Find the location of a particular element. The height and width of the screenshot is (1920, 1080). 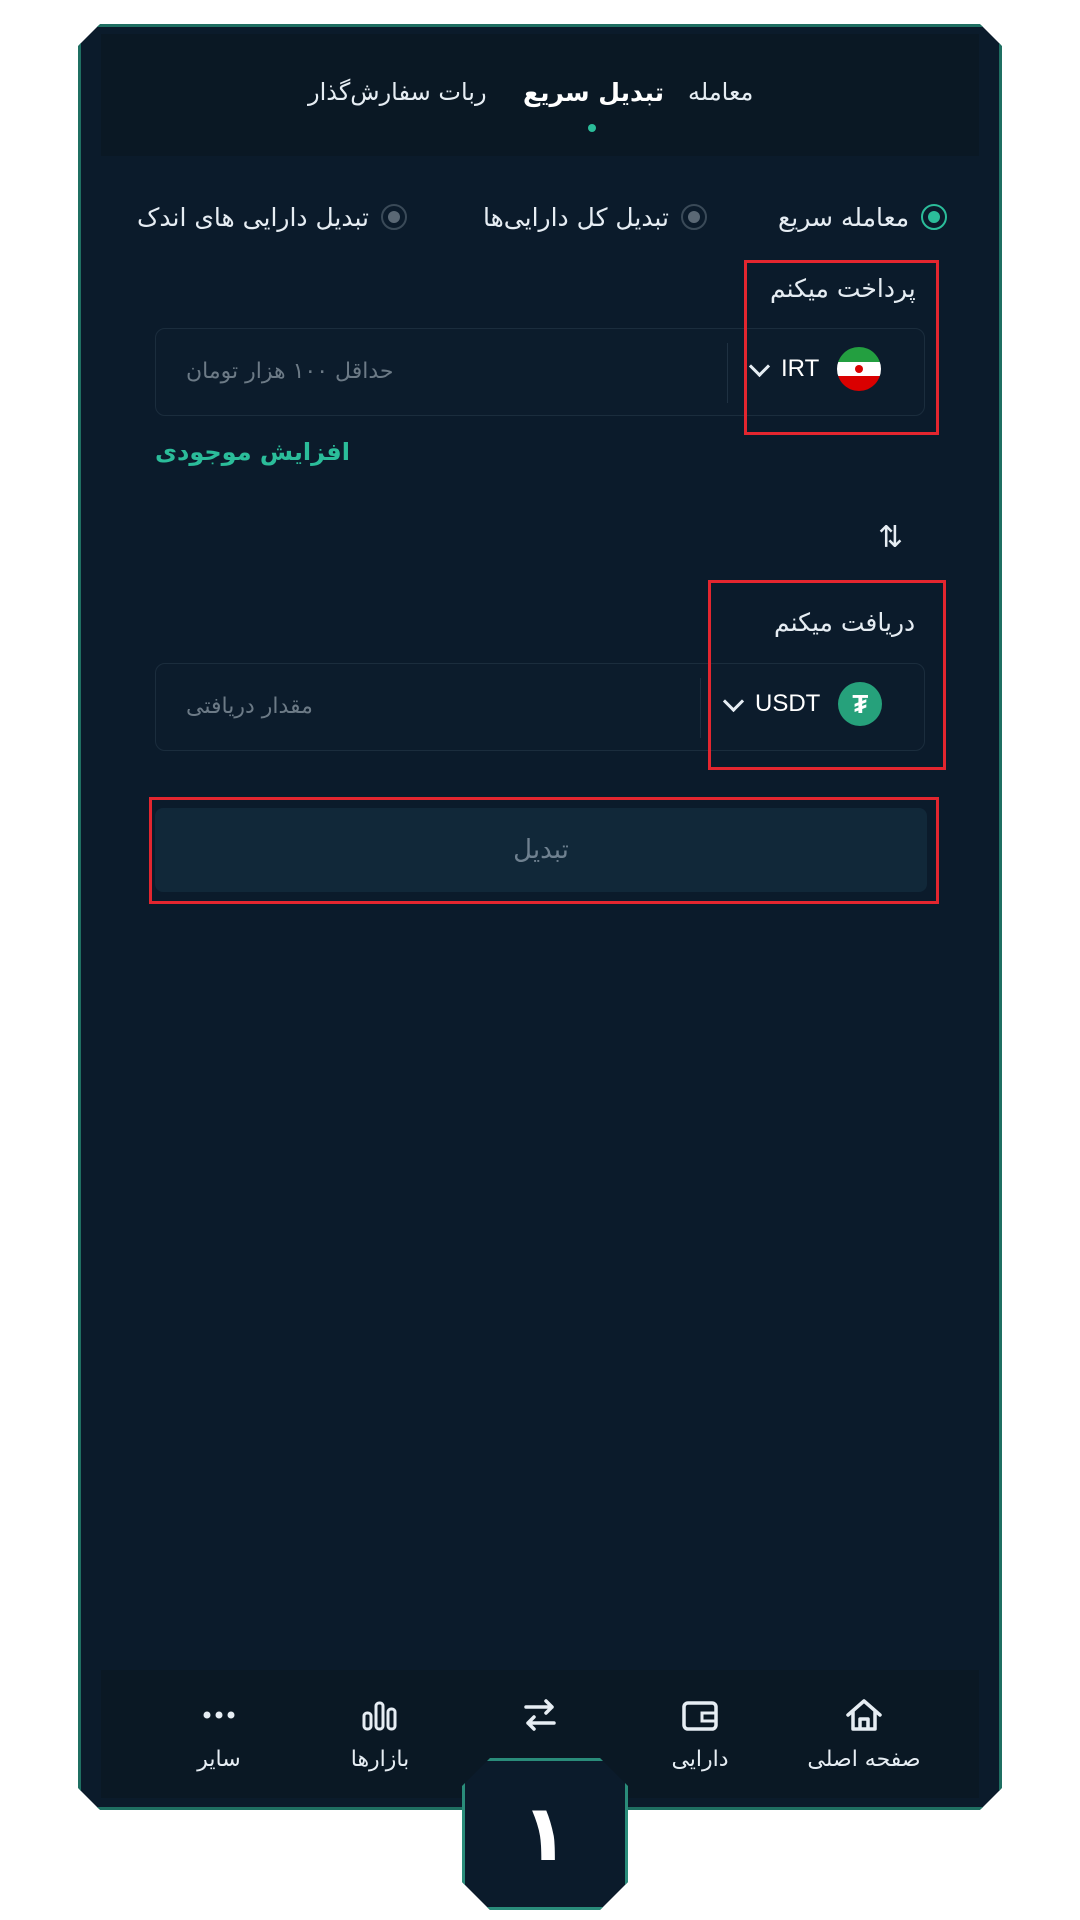

nav-label: صفحه اصلی is located at coordinates (864, 1759).